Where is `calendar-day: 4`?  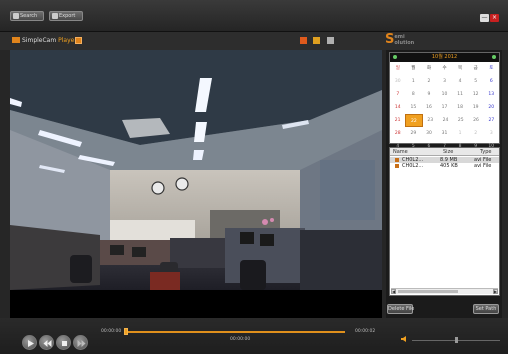 calendar-day: 4 is located at coordinates (460, 81).